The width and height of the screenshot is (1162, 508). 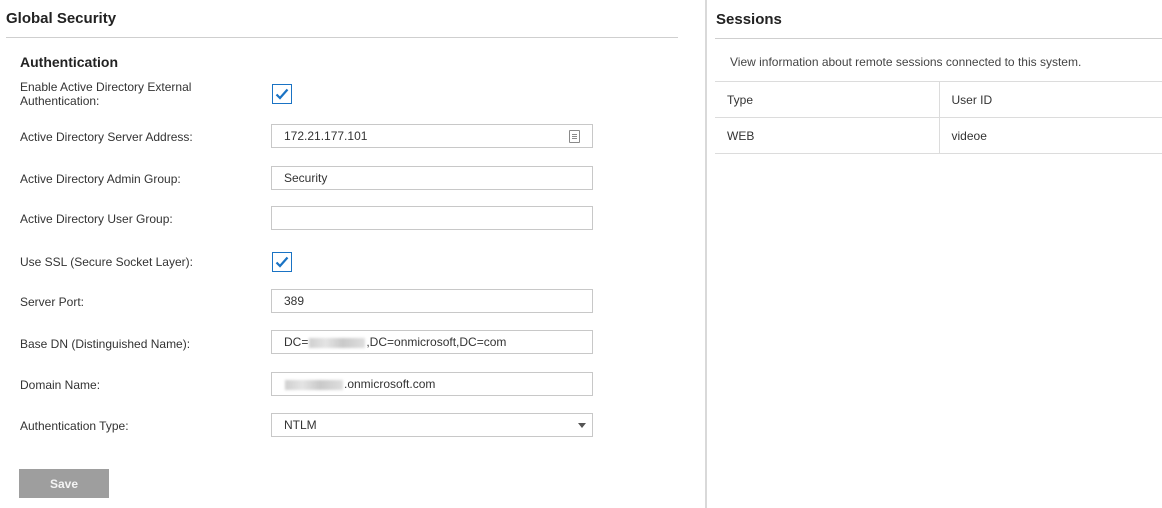 I want to click on domain-name-value: .onmicrosoft.com, so click(x=432, y=384).